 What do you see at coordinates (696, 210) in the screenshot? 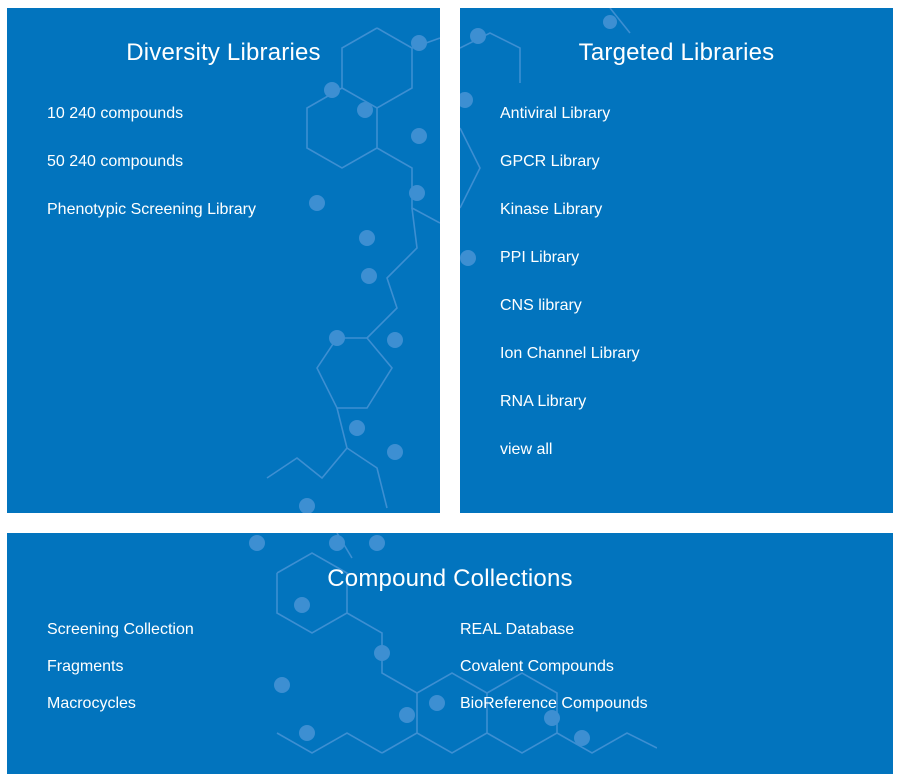
I see `link-kinase-library: Kinase Library` at bounding box center [696, 210].